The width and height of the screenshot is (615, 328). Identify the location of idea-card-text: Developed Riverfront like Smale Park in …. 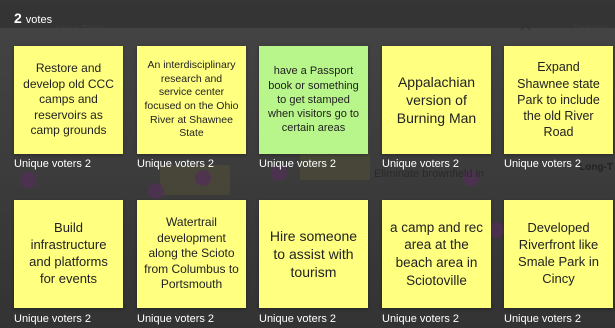
(558, 253).